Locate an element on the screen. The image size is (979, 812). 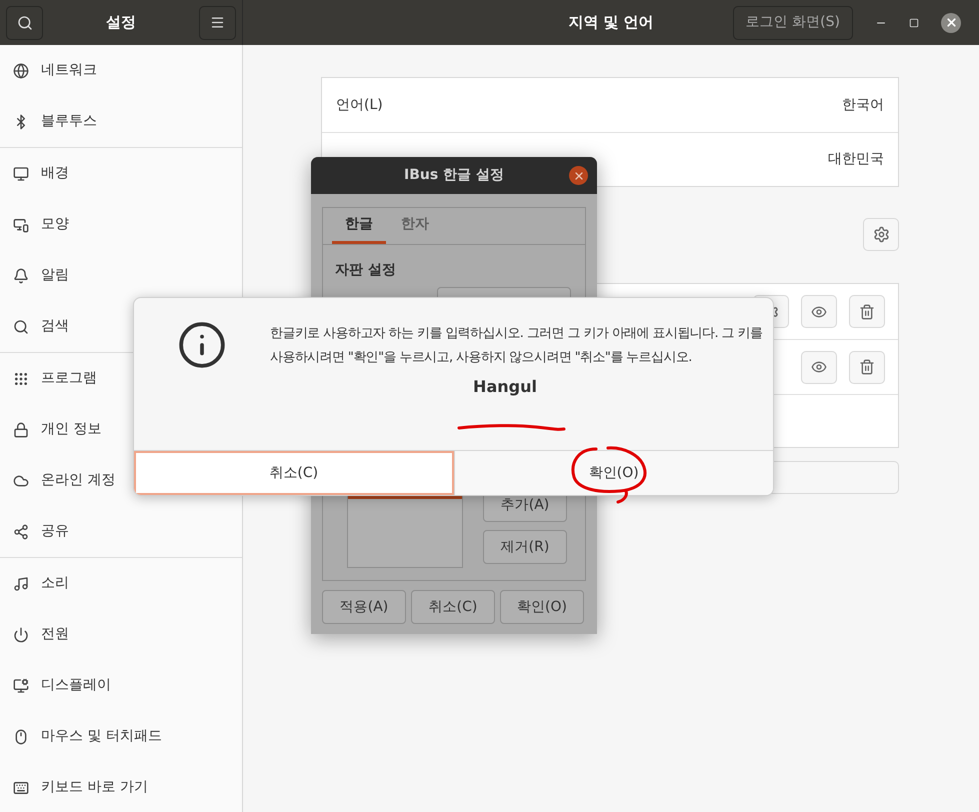
maximize-button is located at coordinates (914, 23).